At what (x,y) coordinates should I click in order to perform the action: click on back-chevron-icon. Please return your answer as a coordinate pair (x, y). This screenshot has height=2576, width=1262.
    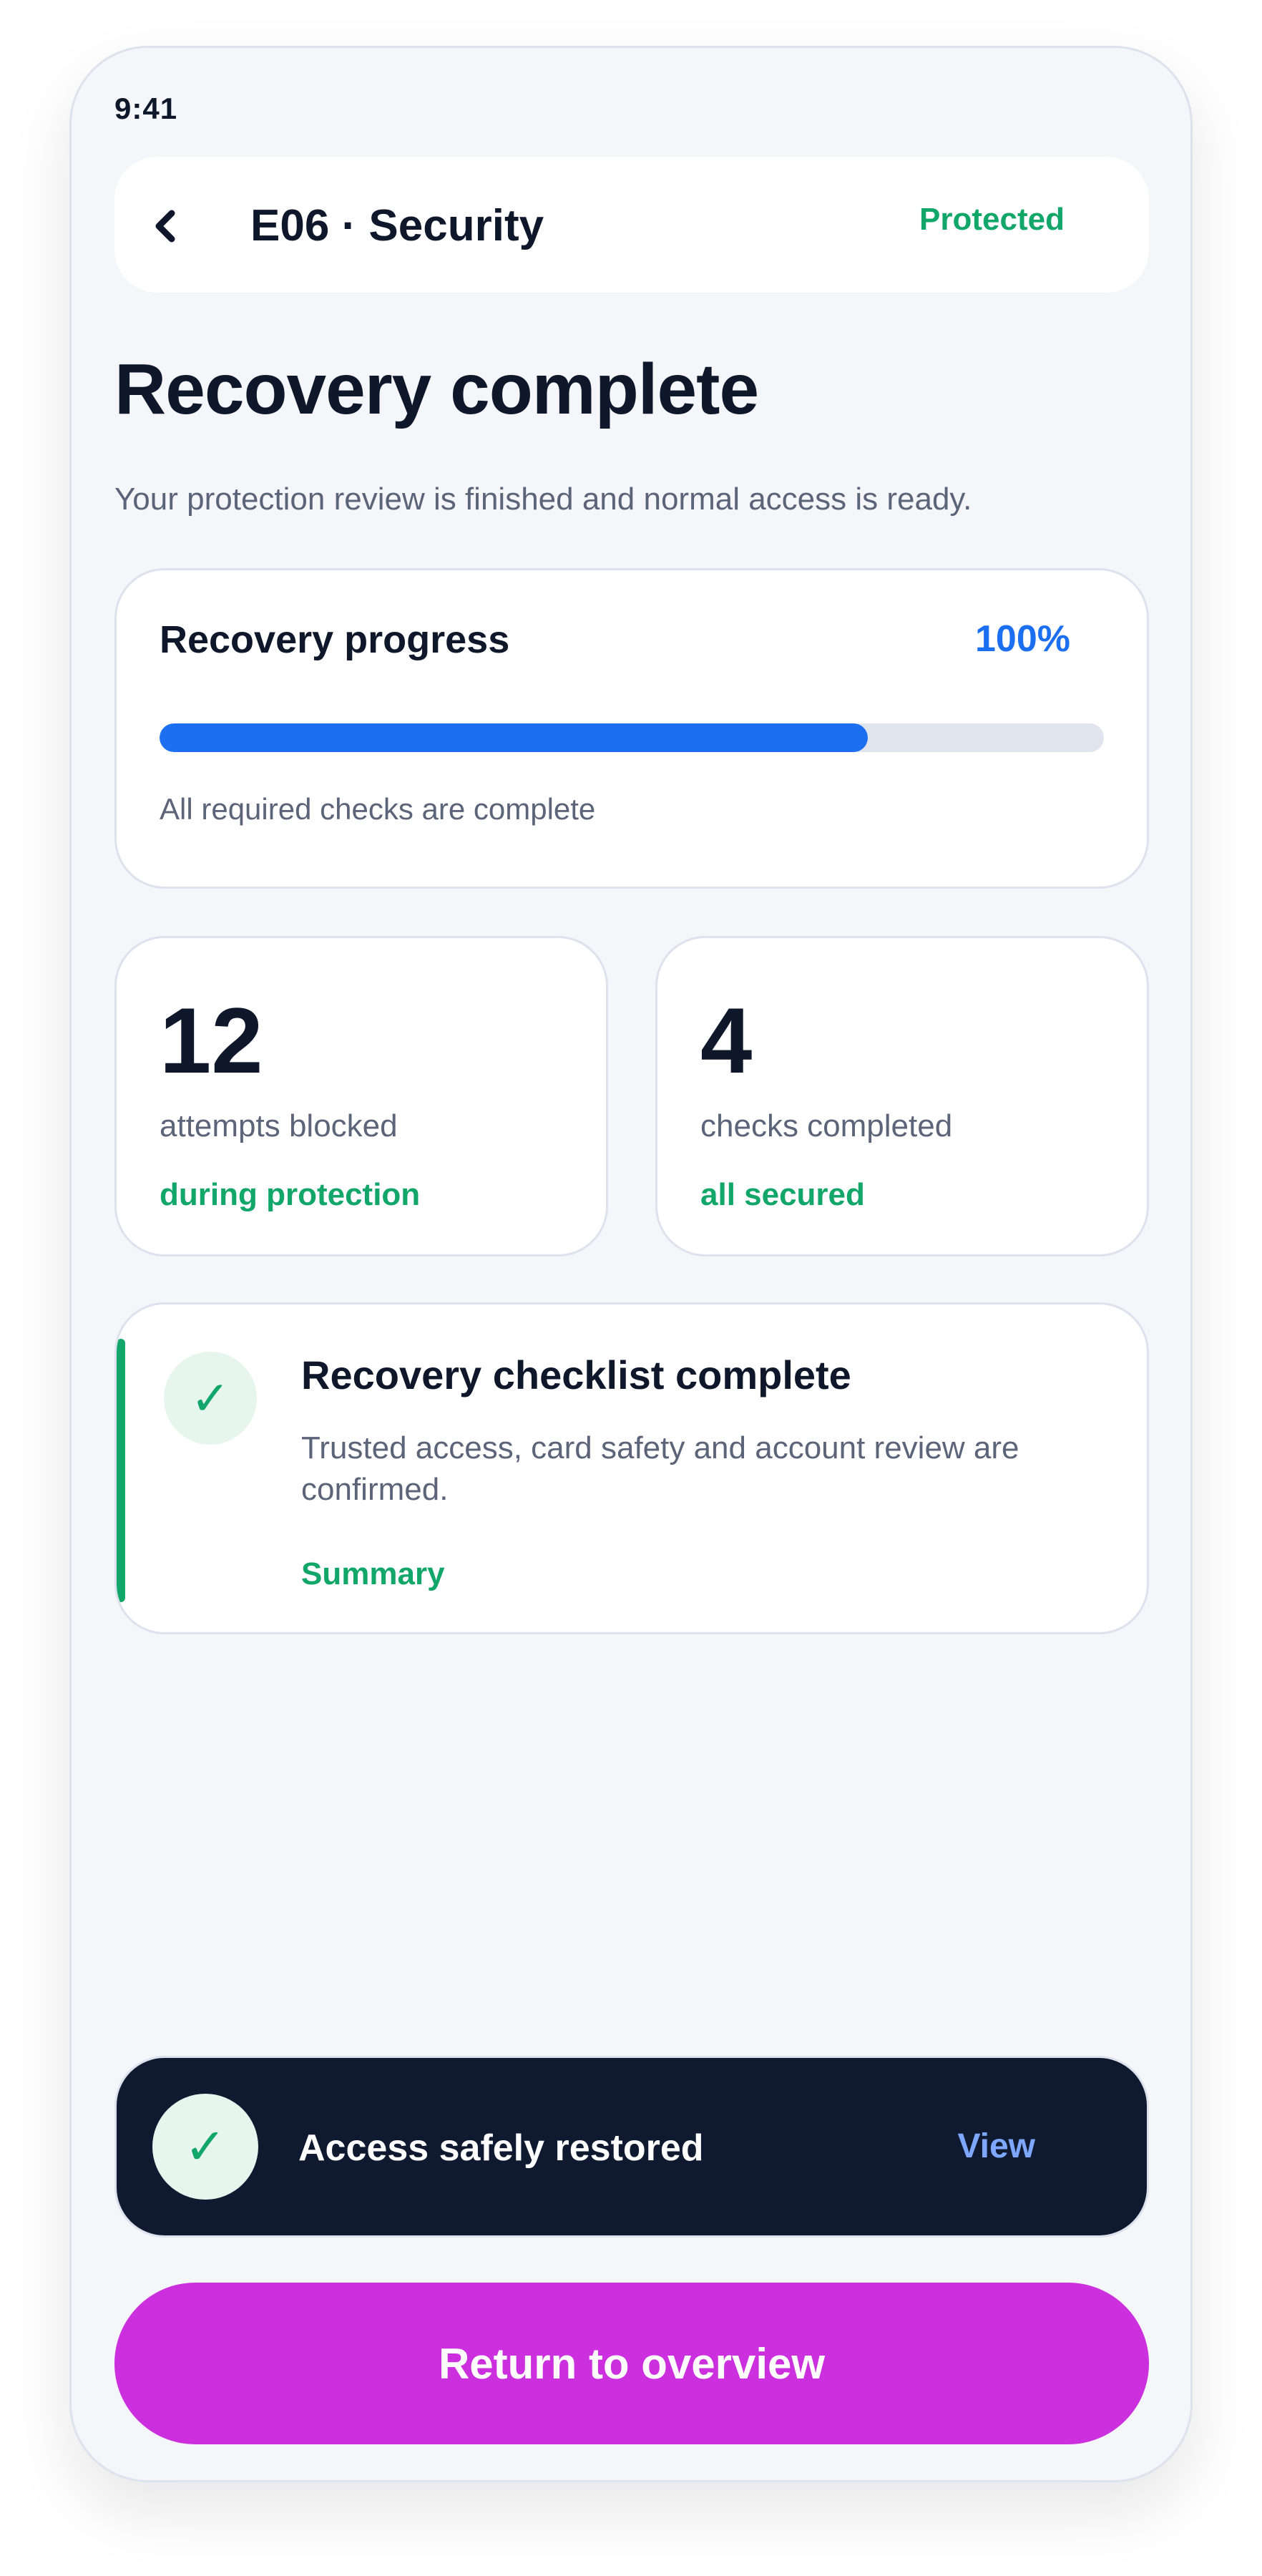
    Looking at the image, I should click on (166, 226).